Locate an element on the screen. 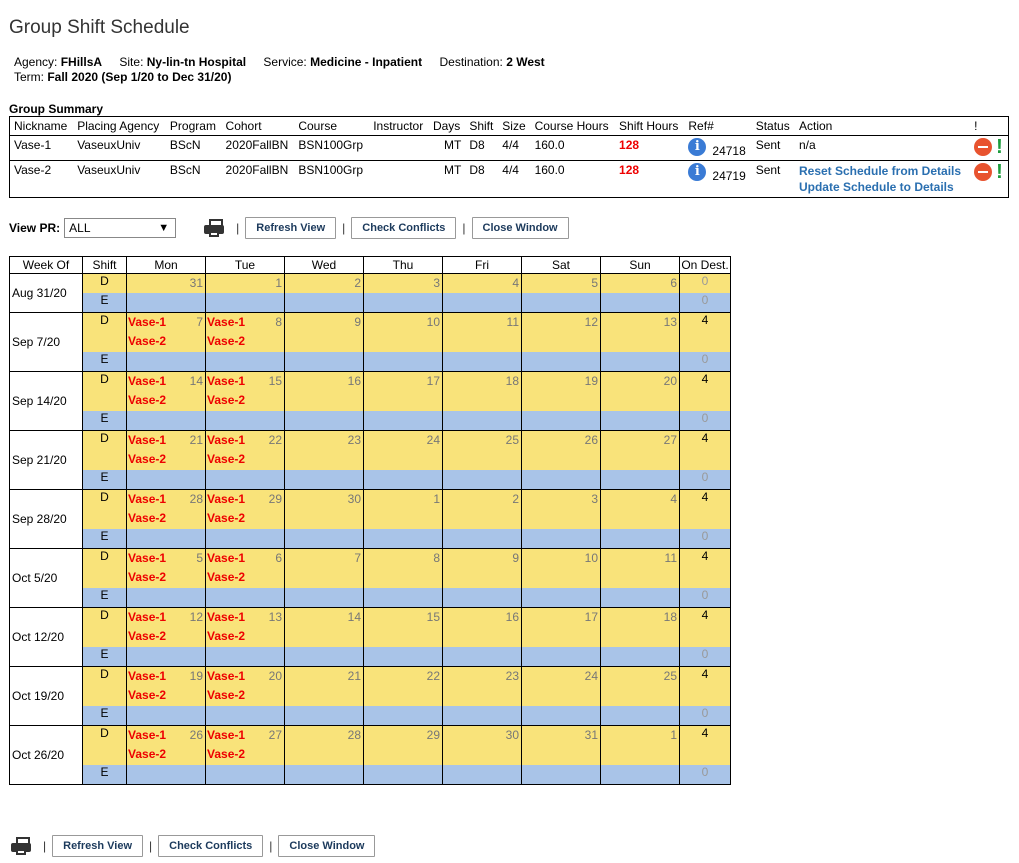 Image resolution: width=1019 pixels, height=863 pixels. day-cell: 5 is located at coordinates (561, 283).